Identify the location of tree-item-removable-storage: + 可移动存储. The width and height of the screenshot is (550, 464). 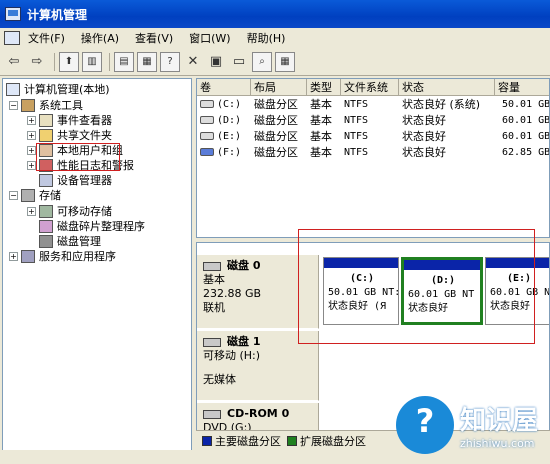
(69, 211).